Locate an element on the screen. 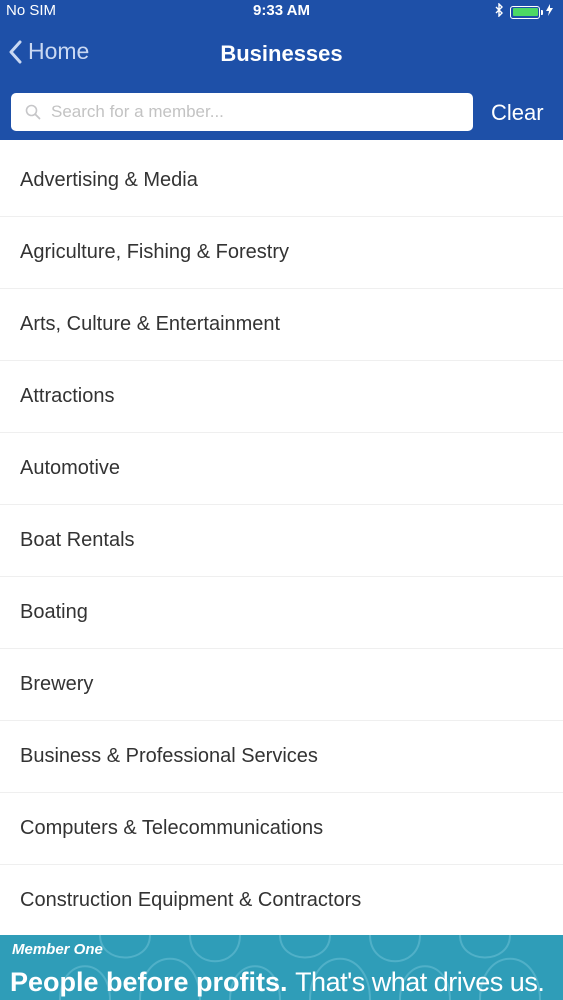 Image resolution: width=563 pixels, height=1000 pixels. category-item: Agriculture, Fishing & Forestry is located at coordinates (281, 253).